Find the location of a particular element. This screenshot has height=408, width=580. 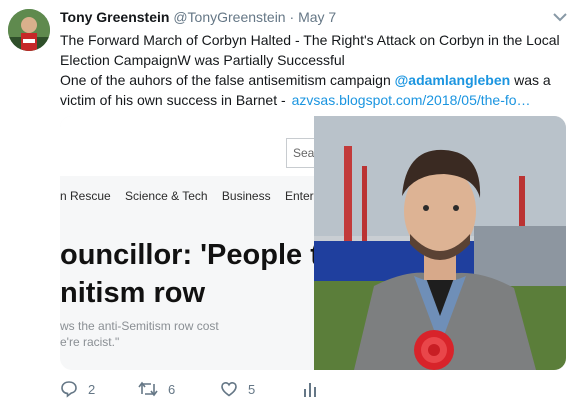

site-nav: n Rescue Science & Tech Business Enter is located at coordinates (187, 196).